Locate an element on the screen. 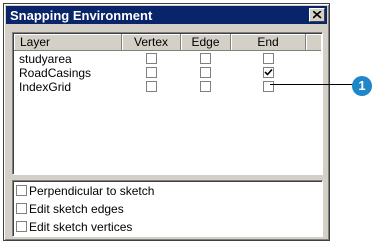  title-bar: Snapping Environment is located at coordinates (166, 15).